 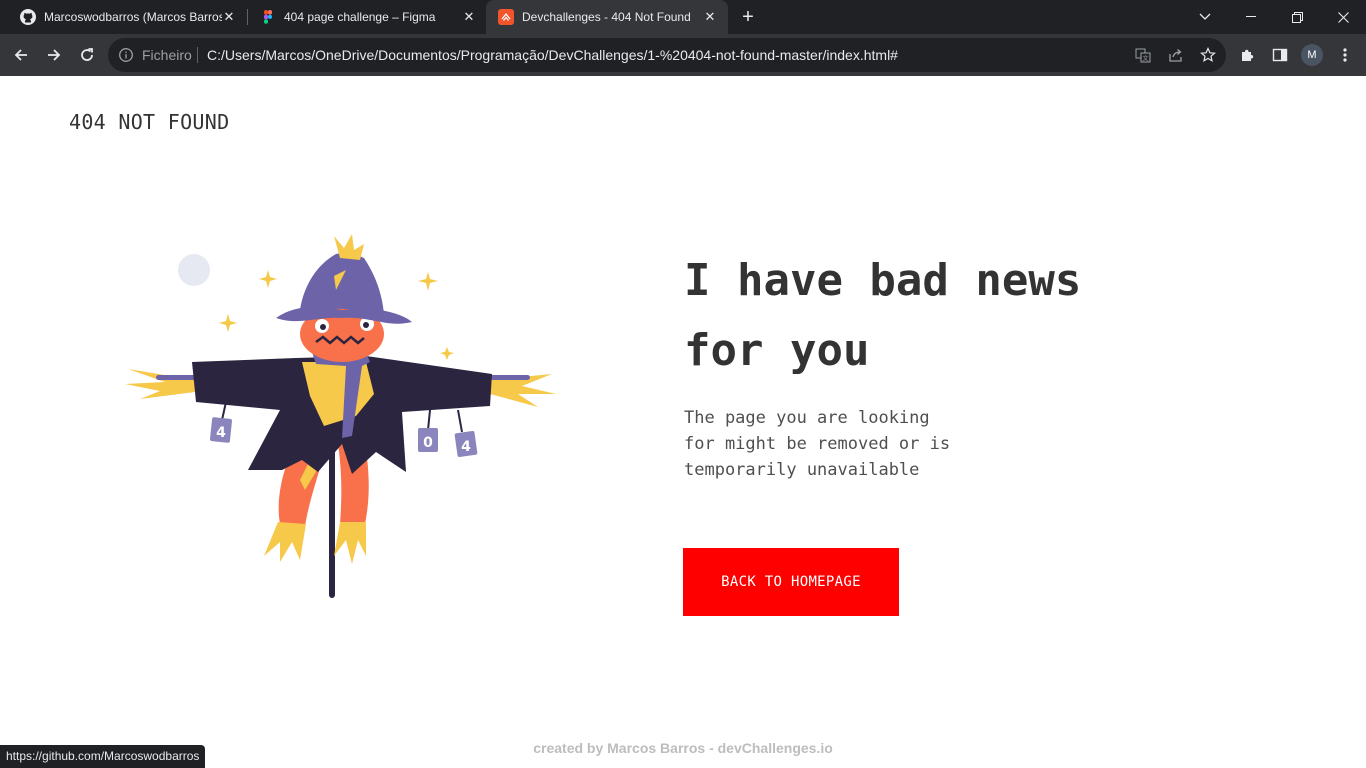 What do you see at coordinates (883, 280) in the screenshot?
I see `headline-line: I have bad news` at bounding box center [883, 280].